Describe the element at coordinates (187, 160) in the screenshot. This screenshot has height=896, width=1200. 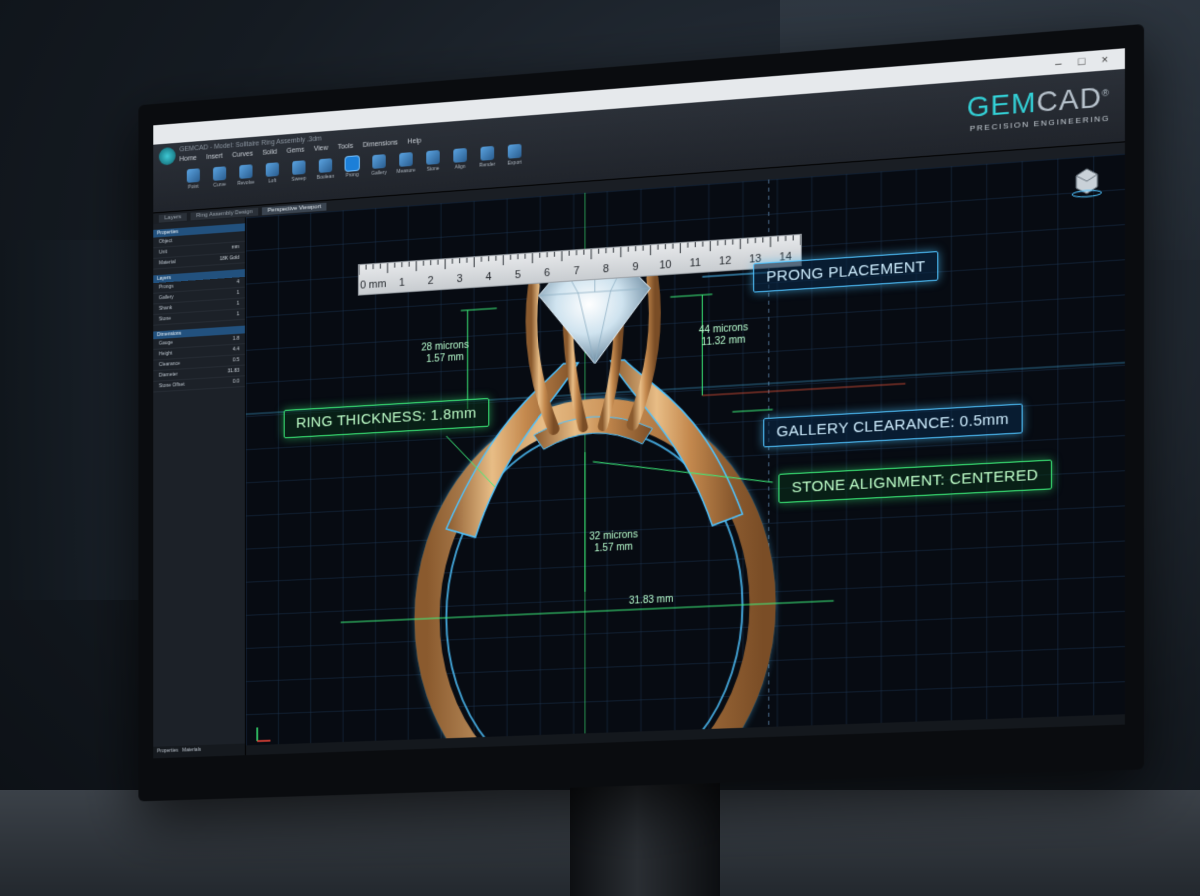
I see `menu-home: Home` at that location.